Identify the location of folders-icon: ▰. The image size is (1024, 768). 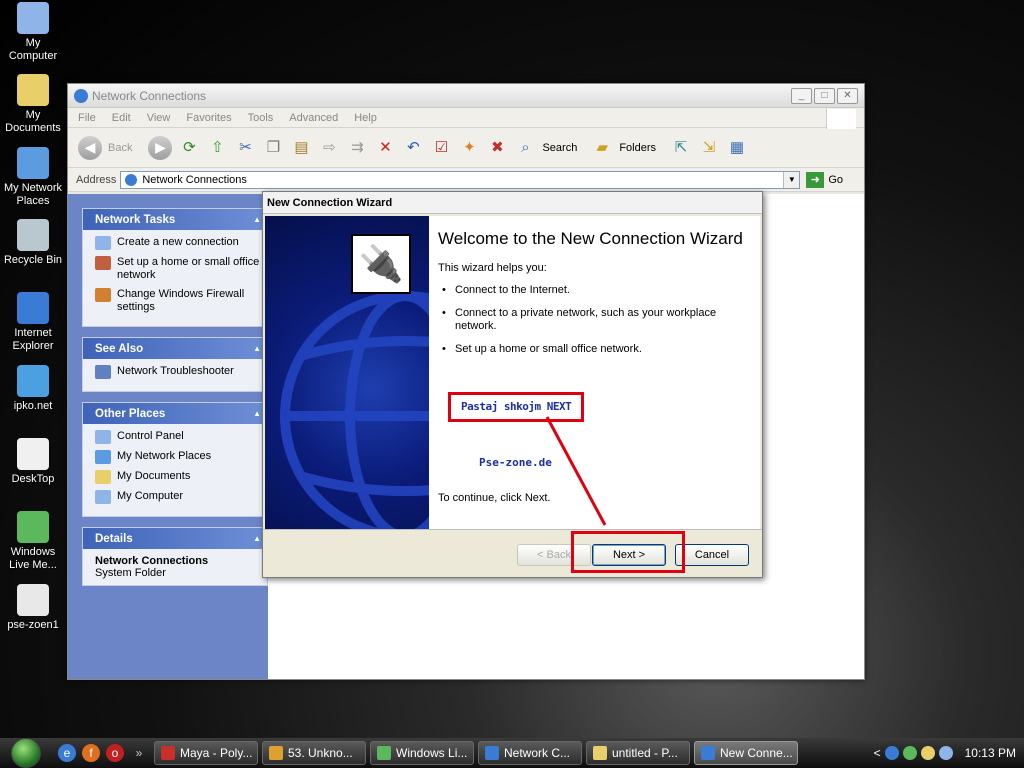
(602, 148).